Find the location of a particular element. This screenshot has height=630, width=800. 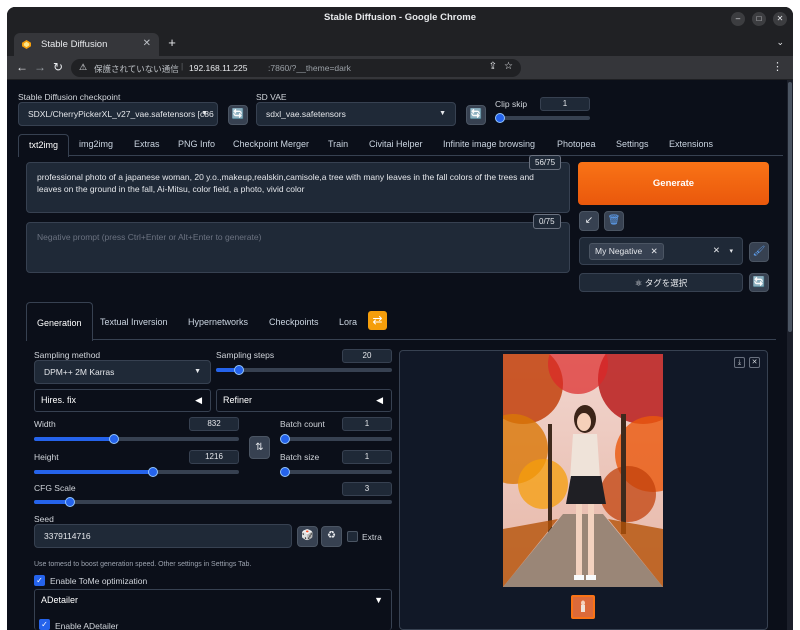

styles-dropdown: My Negative ✕ ✕ ▾ is located at coordinates (661, 251).